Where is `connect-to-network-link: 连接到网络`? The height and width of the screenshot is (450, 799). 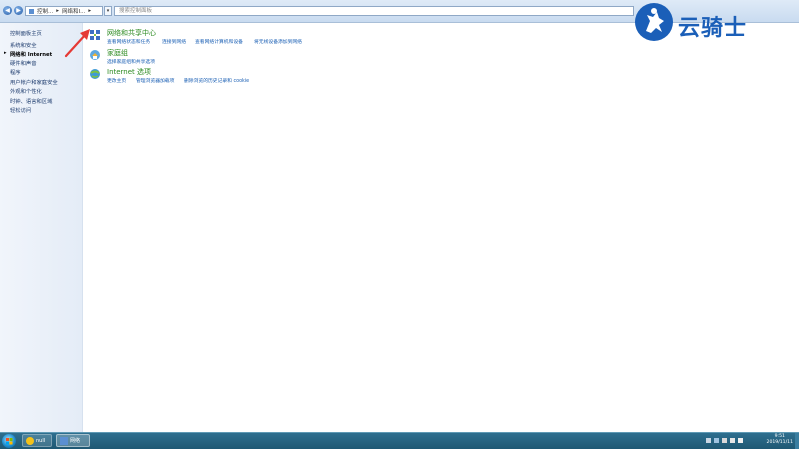
connect-to-network-link: 连接到网络 is located at coordinates (174, 41).